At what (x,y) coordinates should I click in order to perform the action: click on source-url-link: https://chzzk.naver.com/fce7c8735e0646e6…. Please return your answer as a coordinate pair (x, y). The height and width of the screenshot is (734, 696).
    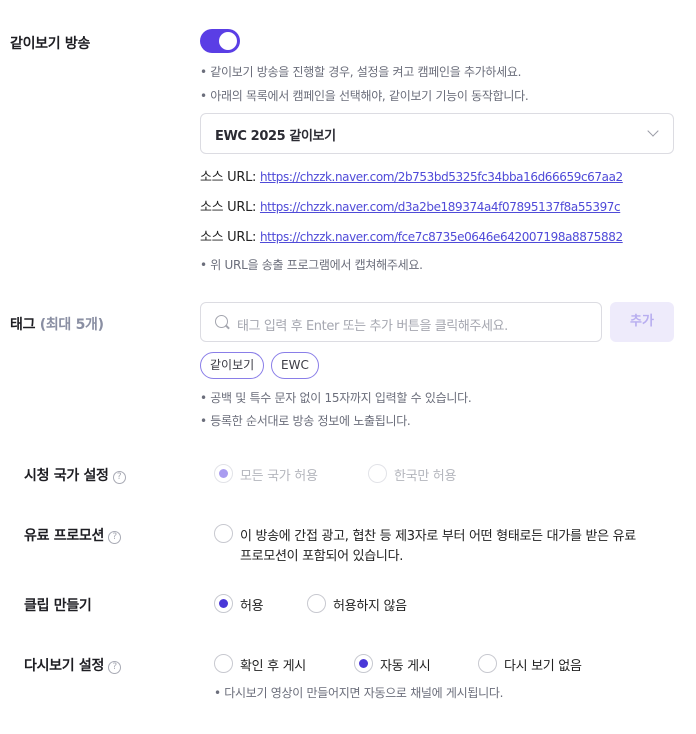
    Looking at the image, I should click on (441, 237).